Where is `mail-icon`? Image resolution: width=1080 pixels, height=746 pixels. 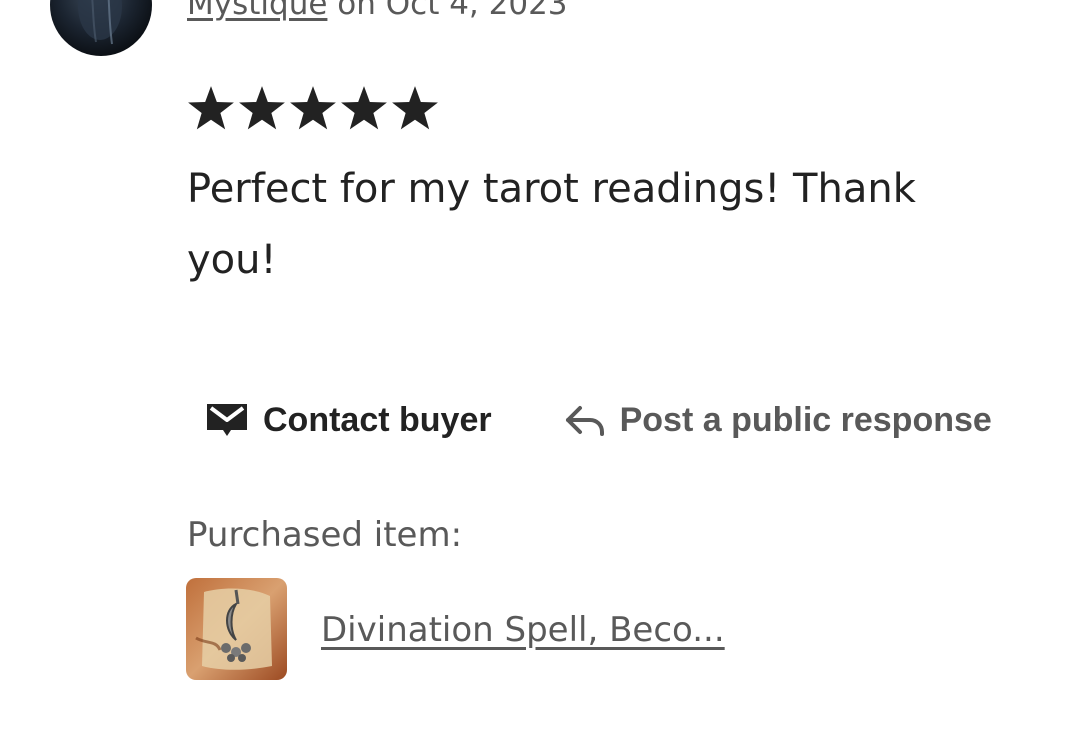
mail-icon is located at coordinates (227, 420).